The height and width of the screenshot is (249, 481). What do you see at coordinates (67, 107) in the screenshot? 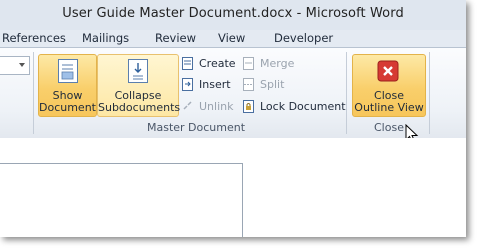
I see `show-document-label-2: Document` at bounding box center [67, 107].